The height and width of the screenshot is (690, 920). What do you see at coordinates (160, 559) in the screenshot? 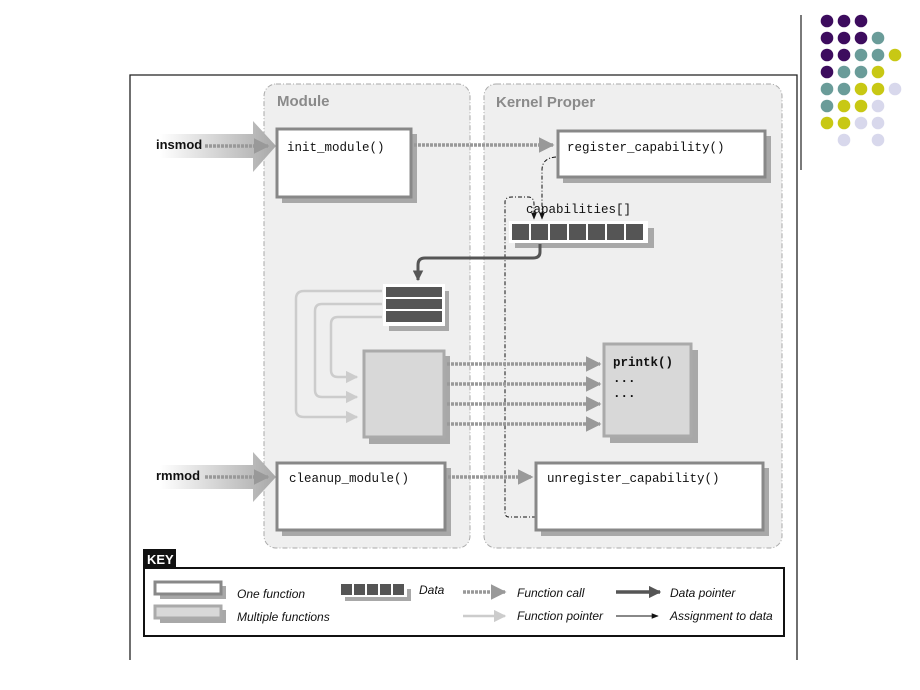
I see `legend-title: KEY` at bounding box center [160, 559].